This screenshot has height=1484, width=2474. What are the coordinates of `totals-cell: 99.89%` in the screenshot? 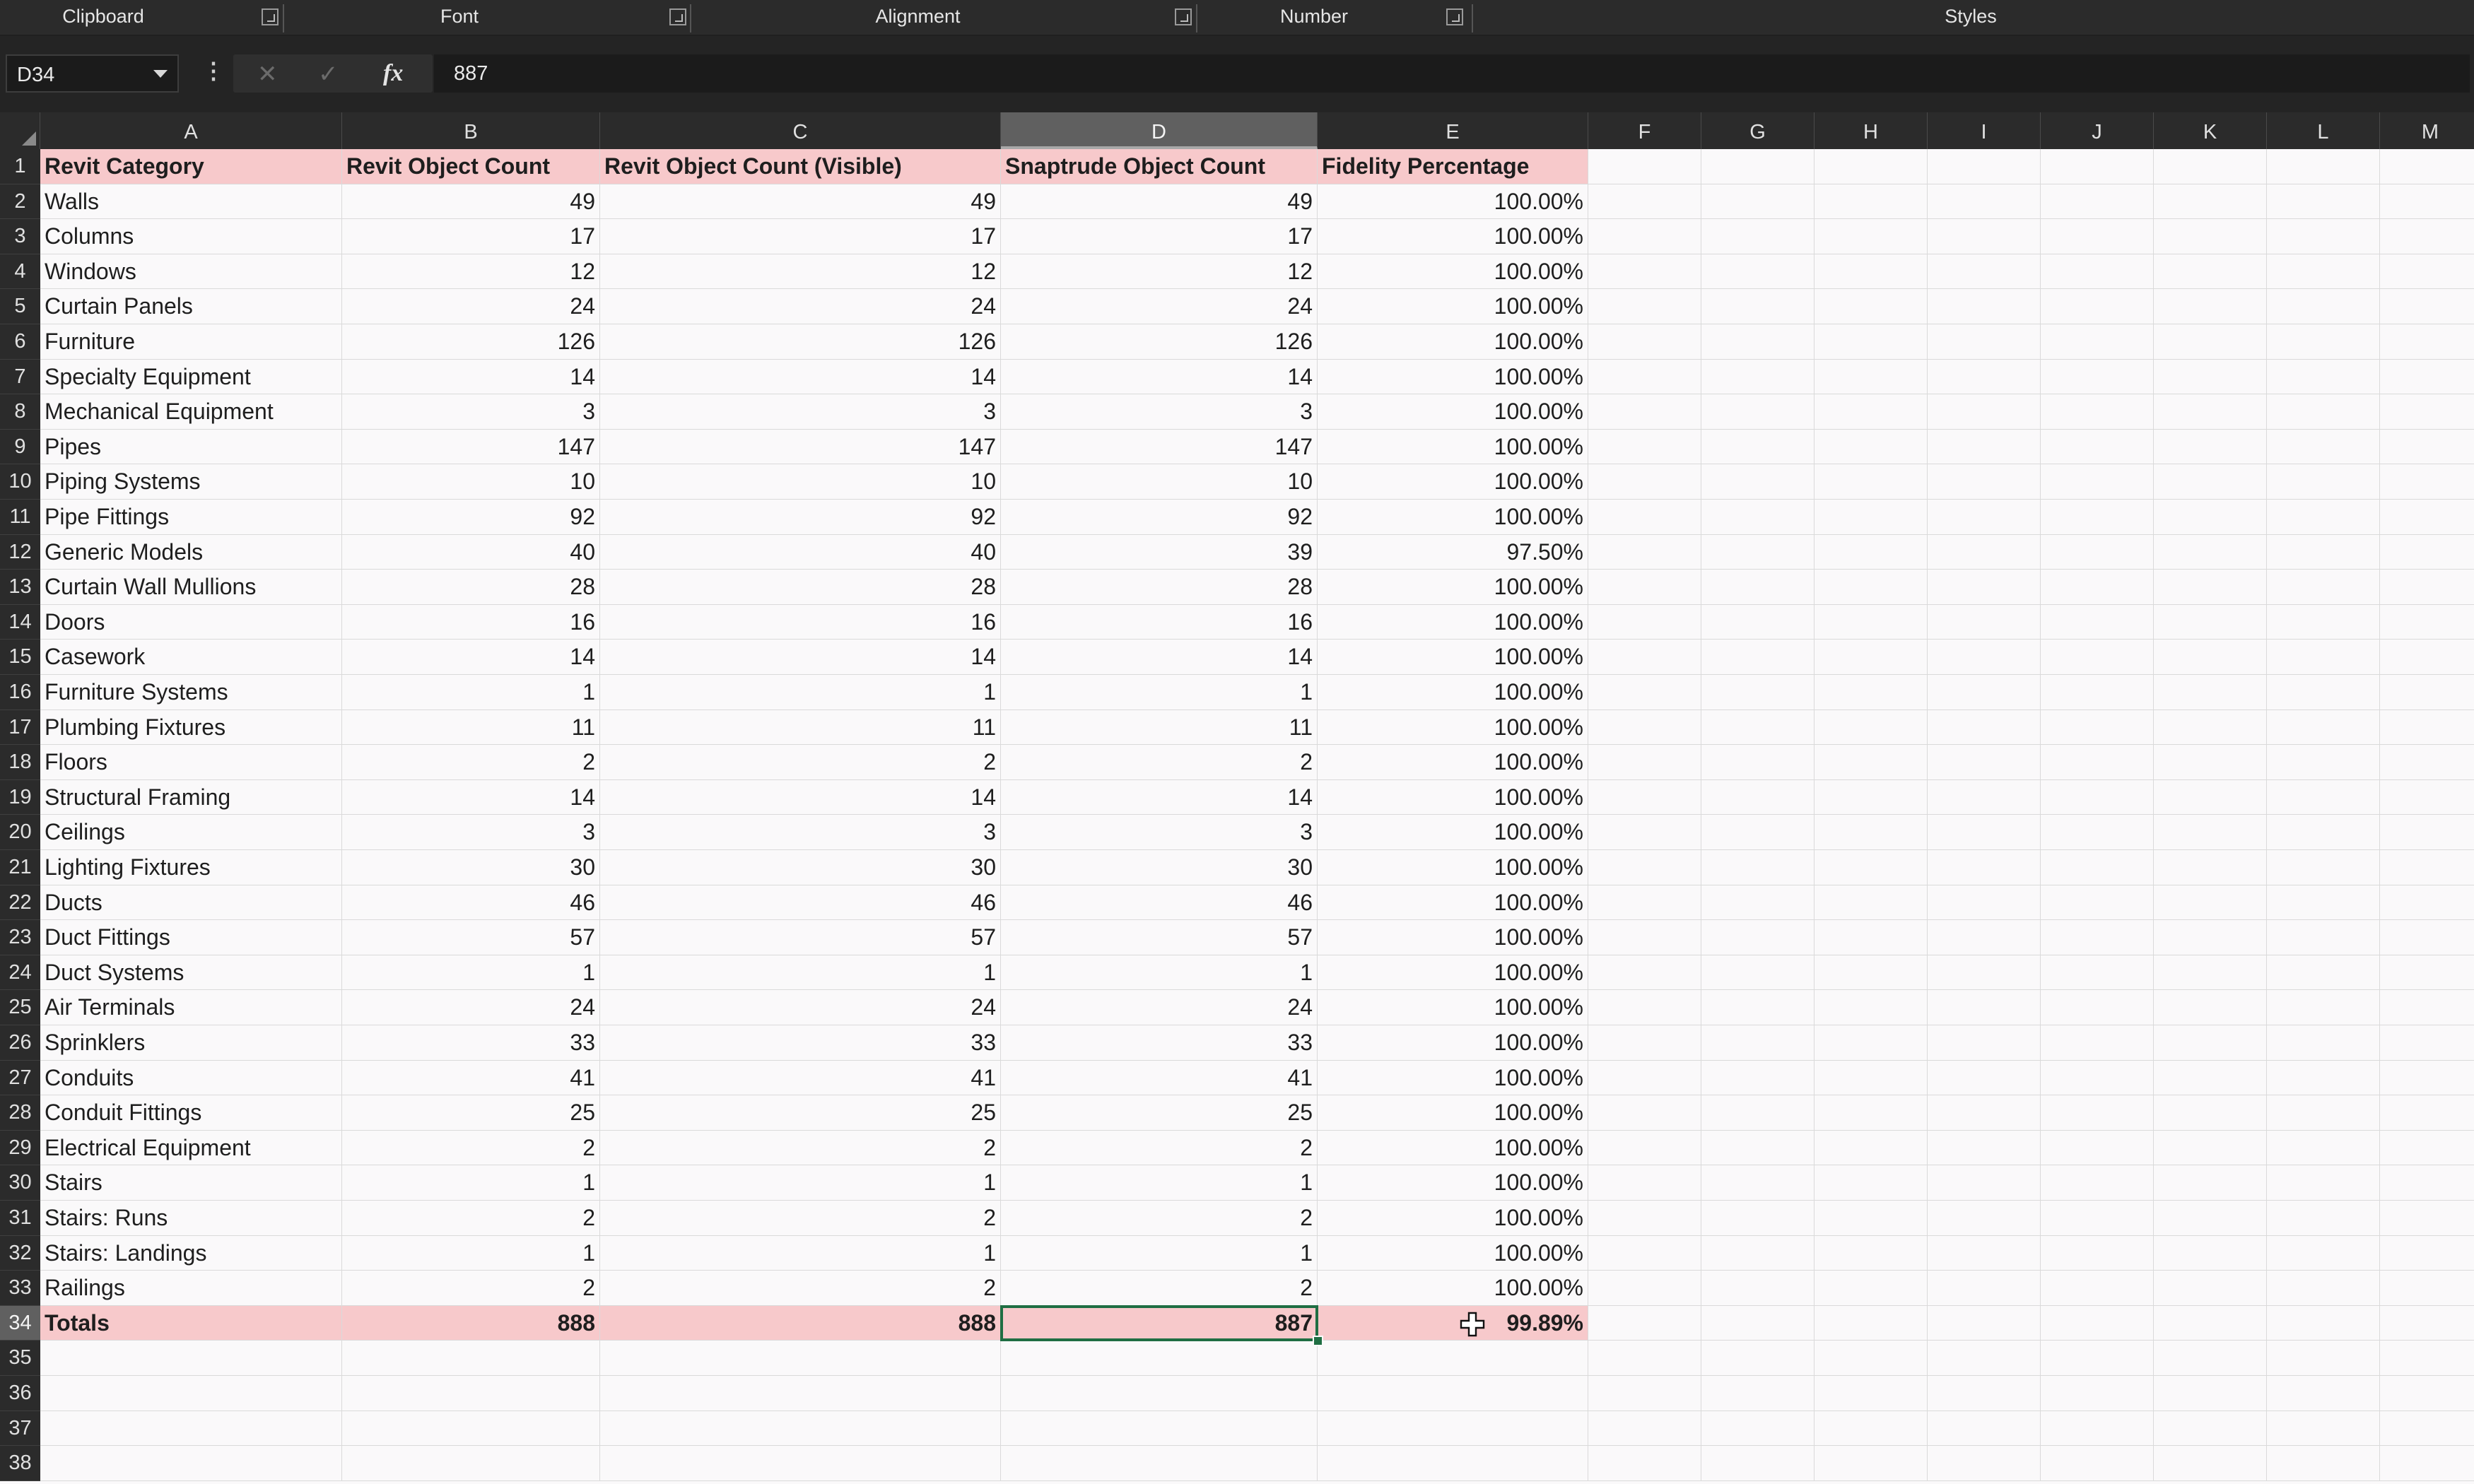 It's located at (1453, 1323).